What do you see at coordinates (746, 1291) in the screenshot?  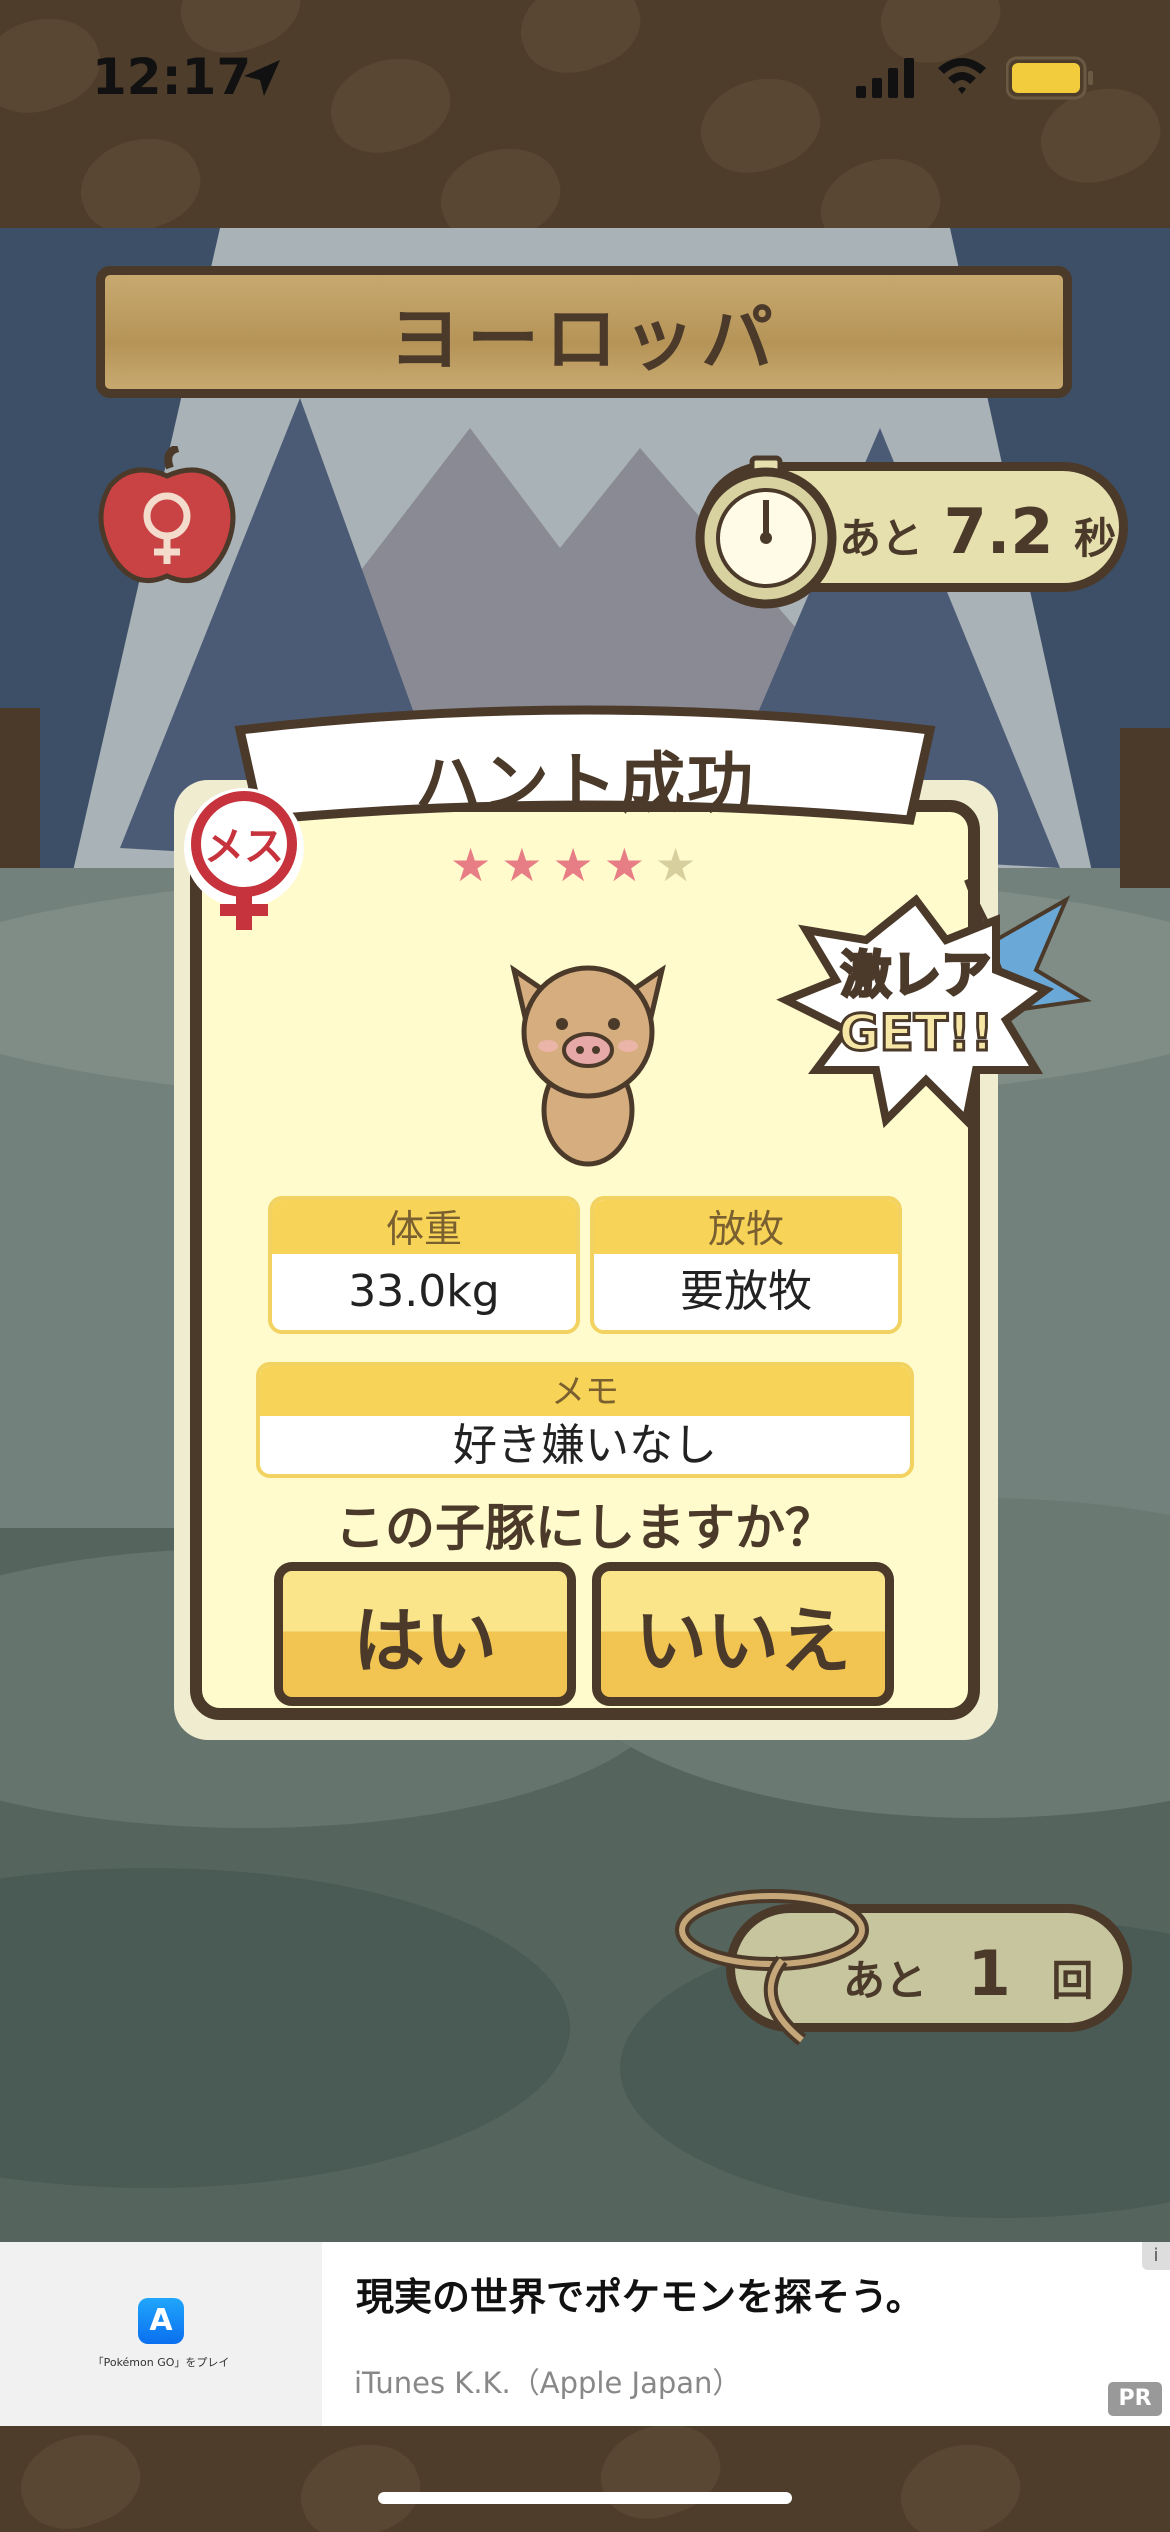 I see `pasture-value: 要放牧` at bounding box center [746, 1291].